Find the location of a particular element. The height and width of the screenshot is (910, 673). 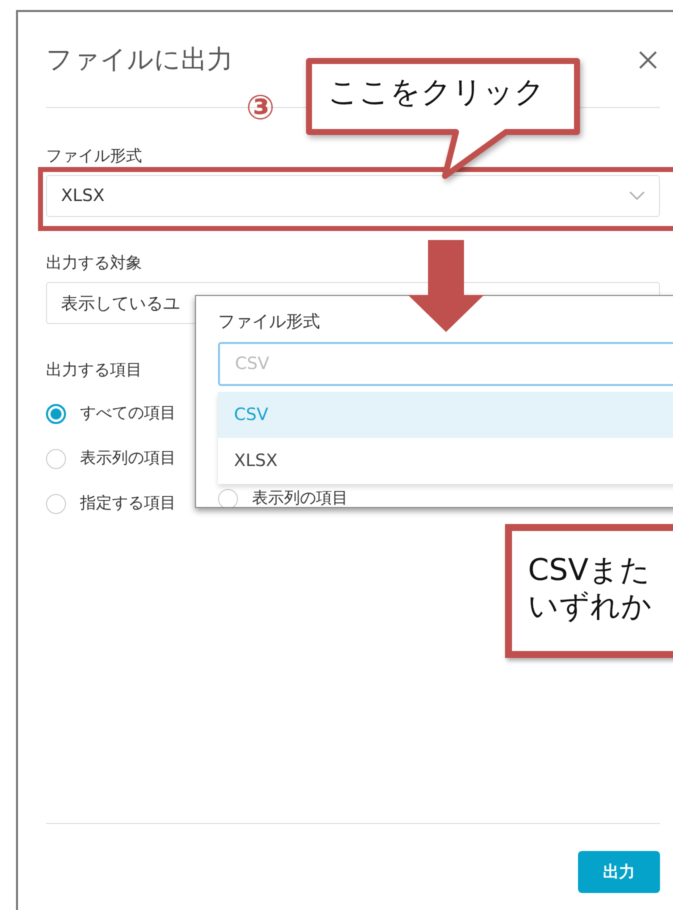

select-value: 表示しているユ is located at coordinates (120, 303).